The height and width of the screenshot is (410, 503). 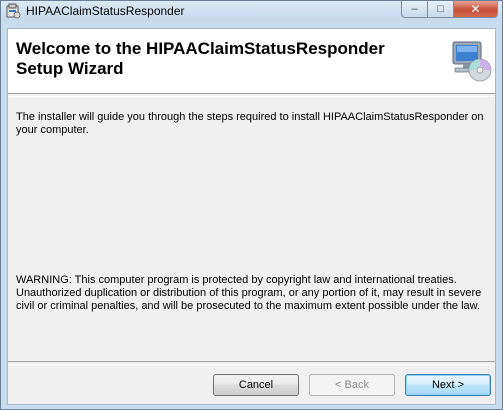 I want to click on minimize-icon: –, so click(x=414, y=9).